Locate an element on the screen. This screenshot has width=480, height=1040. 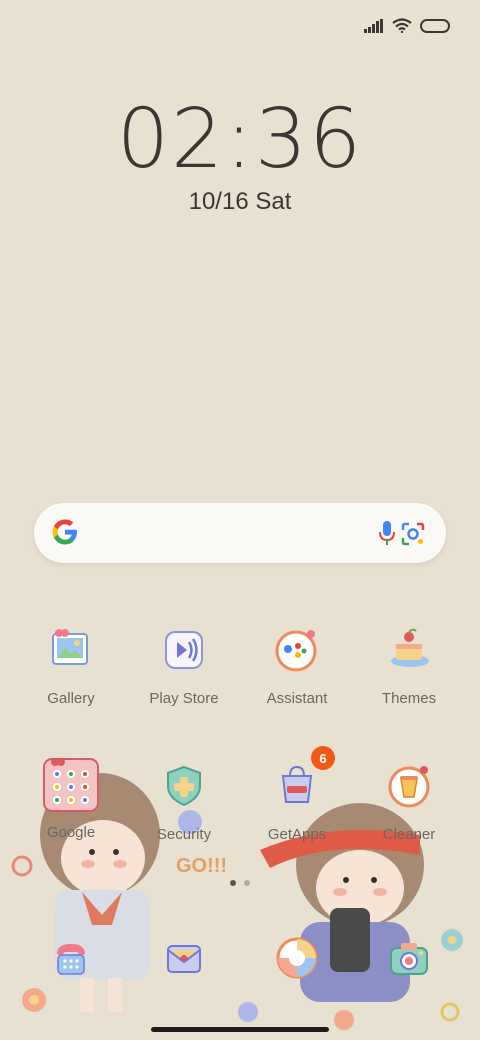
clock-date: 10/16 Sat is located at coordinates (240, 202).